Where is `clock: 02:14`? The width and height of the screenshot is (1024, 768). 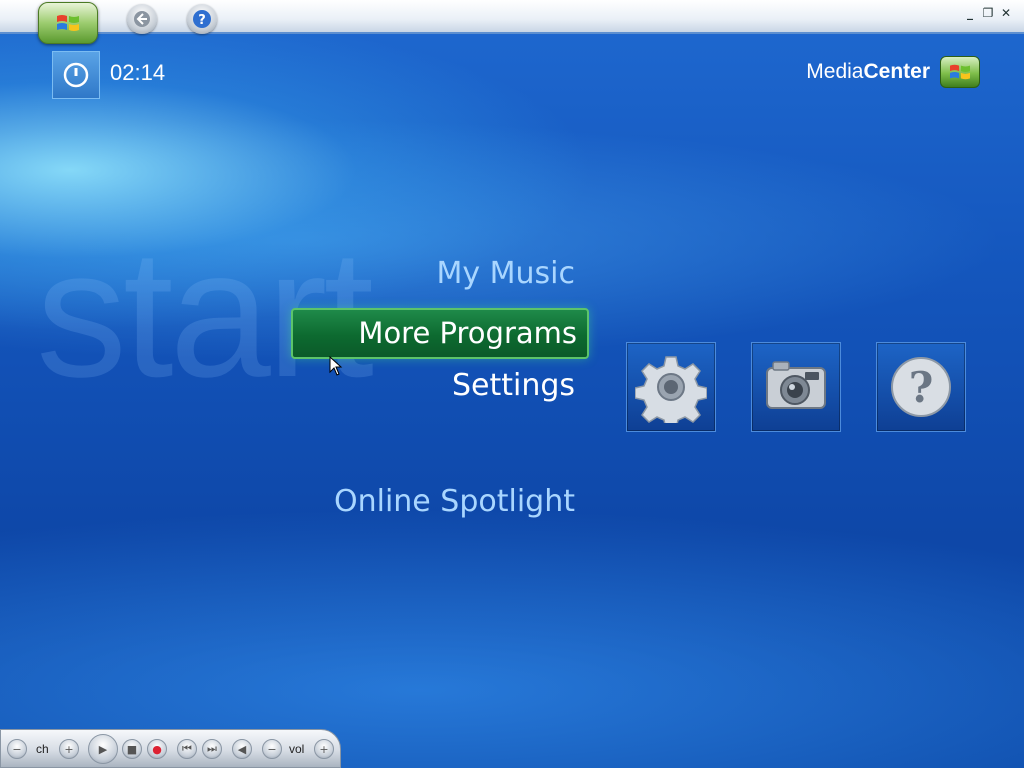
clock: 02:14 is located at coordinates (138, 72).